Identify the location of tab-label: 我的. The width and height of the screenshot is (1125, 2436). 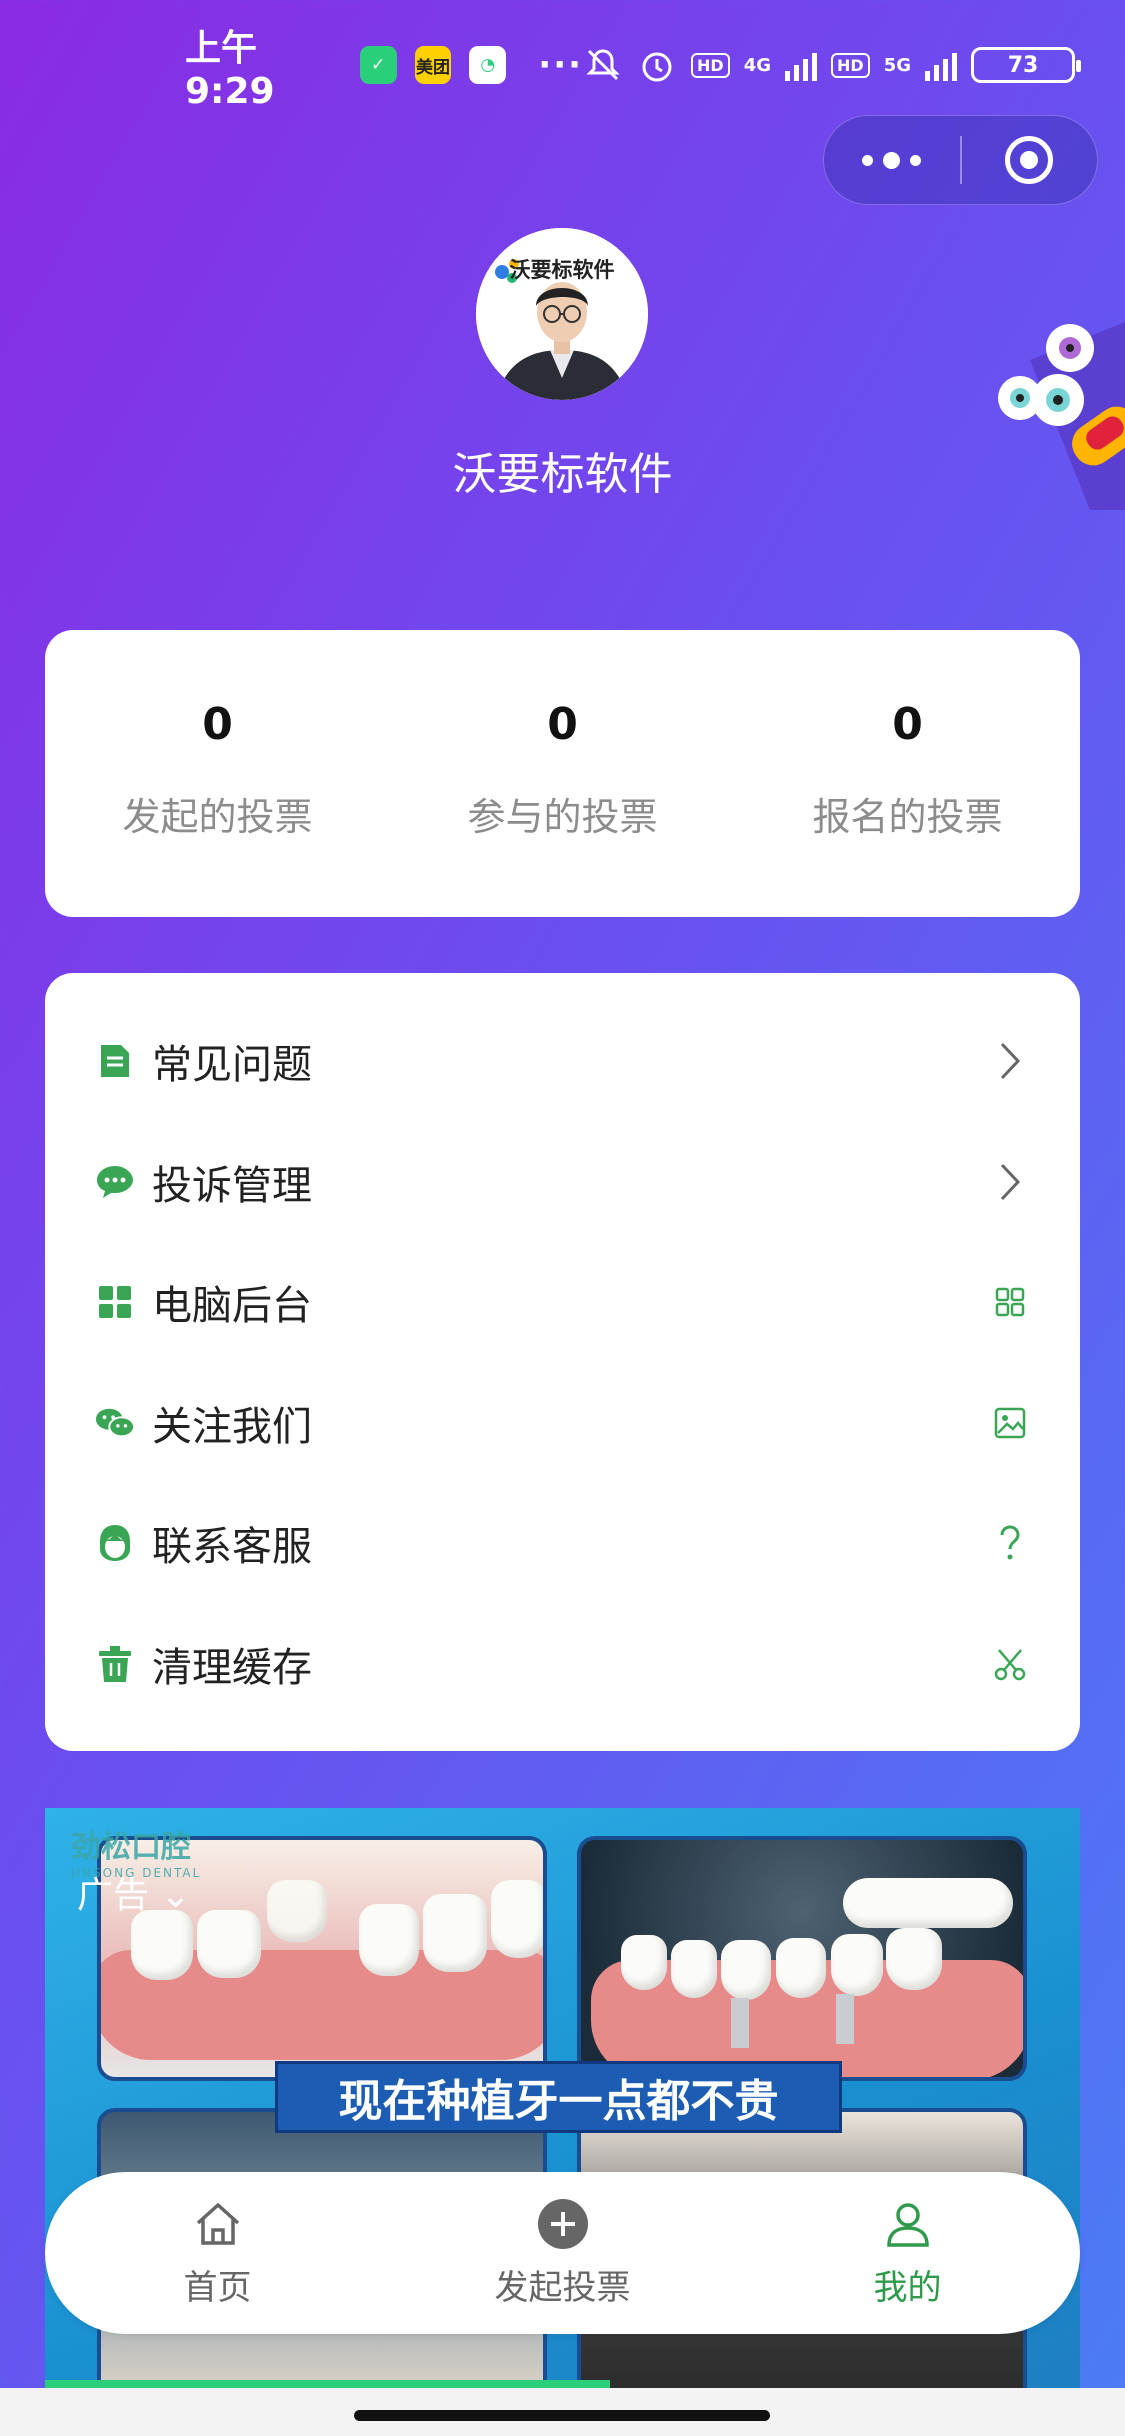
(907, 2287).